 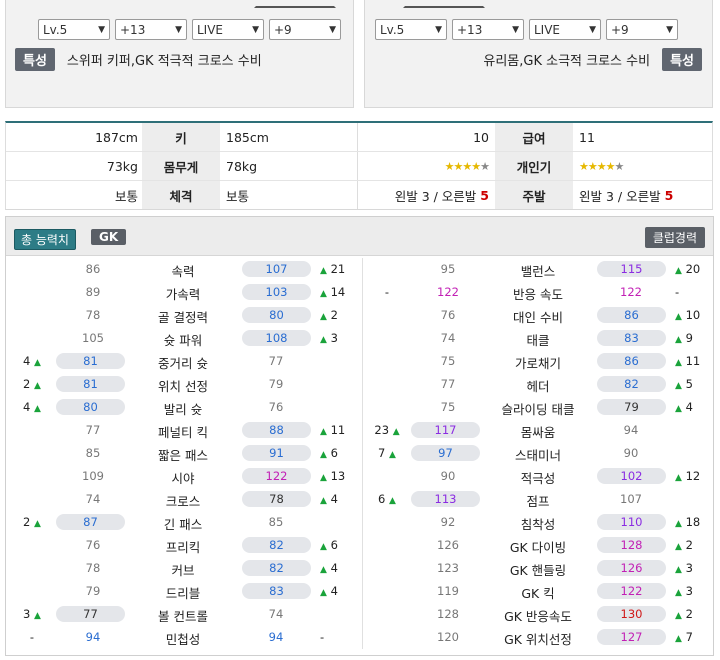 What do you see at coordinates (470, 29) in the screenshot?
I see `enhance-select-value: +13` at bounding box center [470, 29].